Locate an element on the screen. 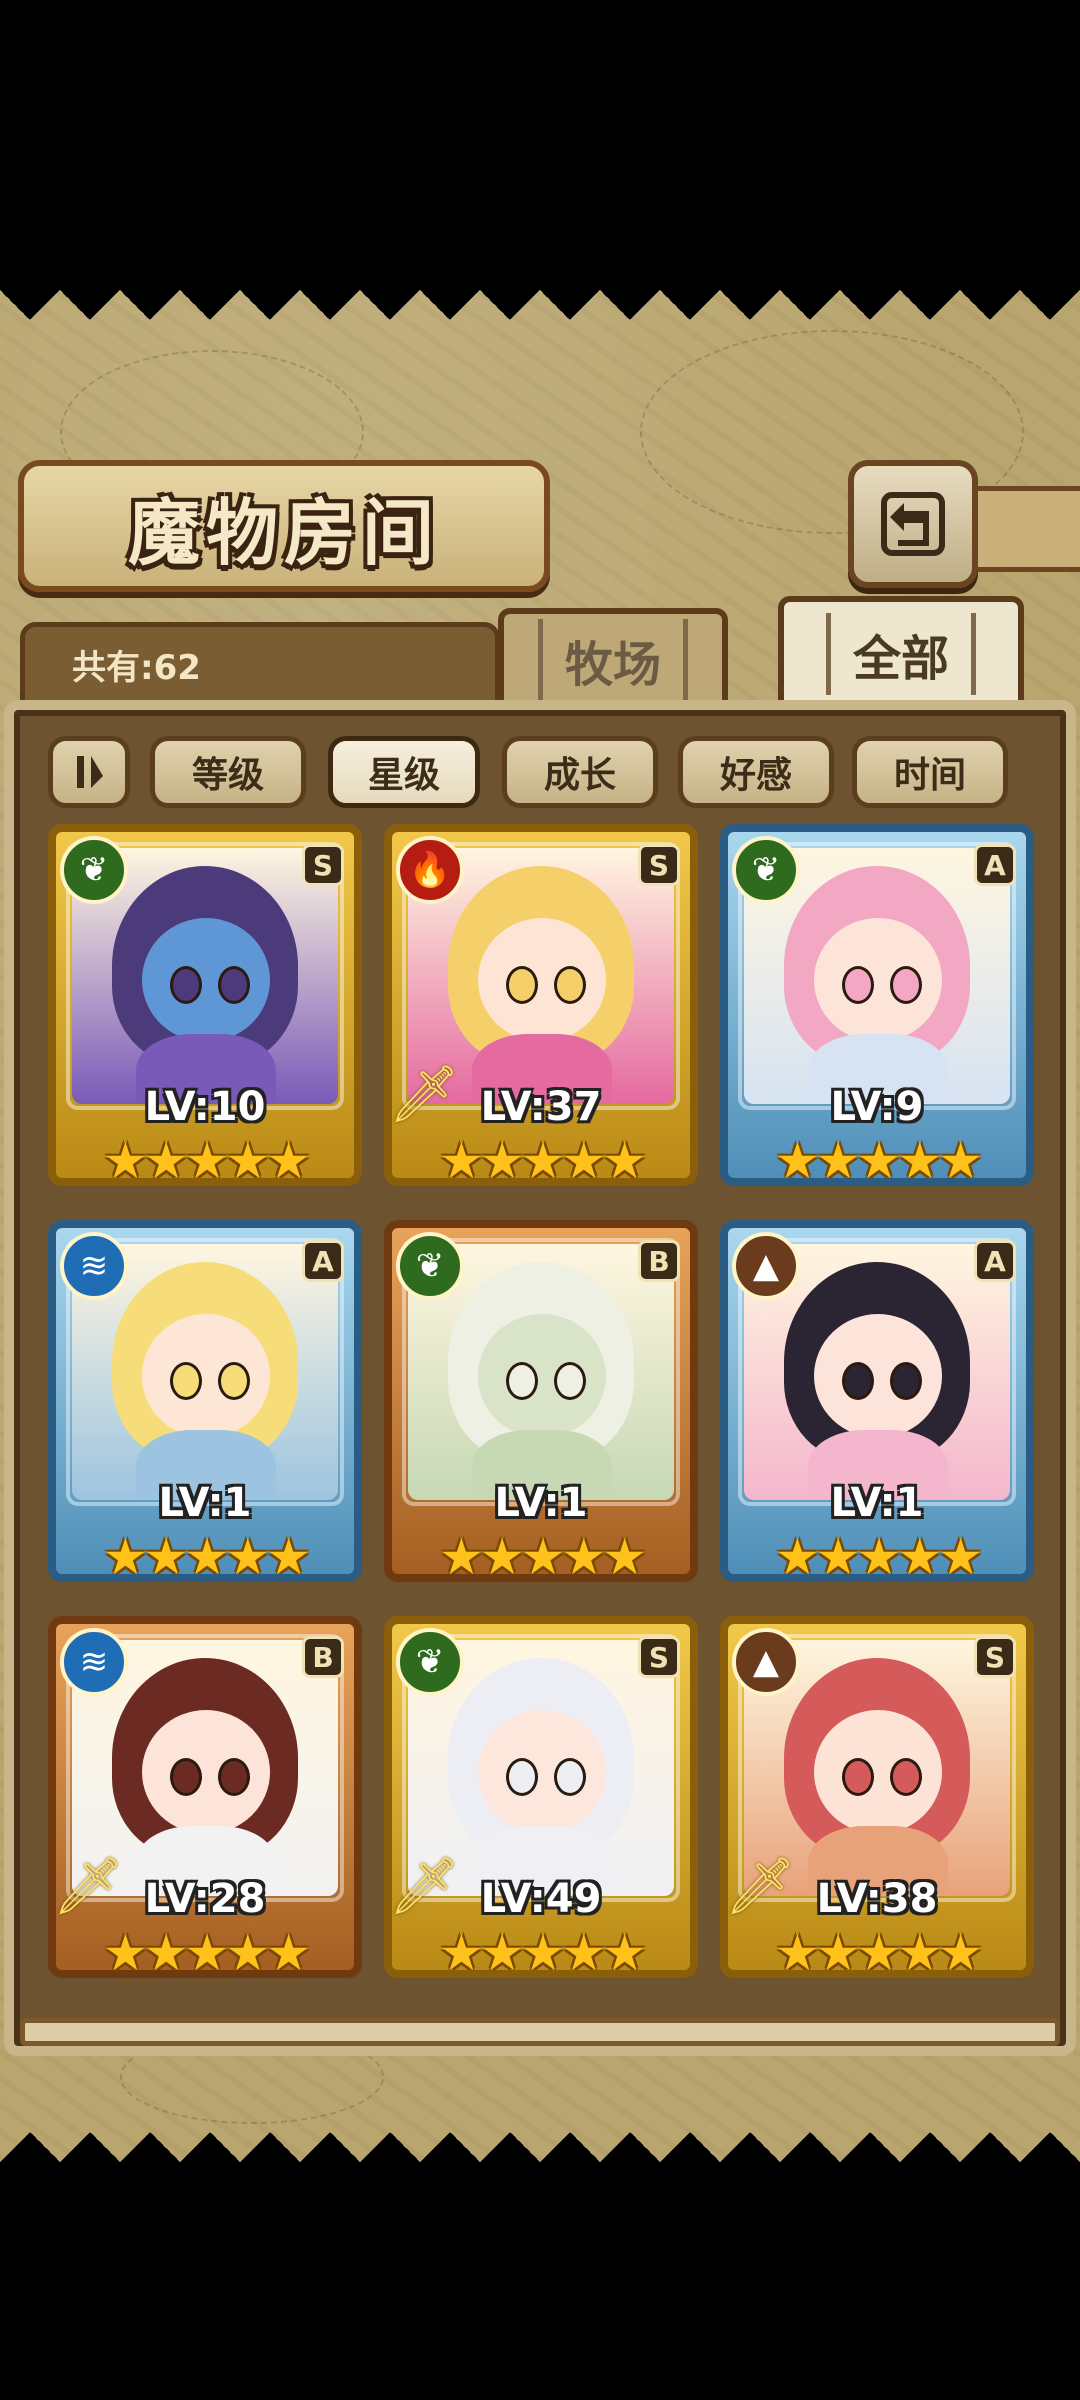 The image size is (1080, 2400). filter-level-label: 等级 is located at coordinates (227, 775).